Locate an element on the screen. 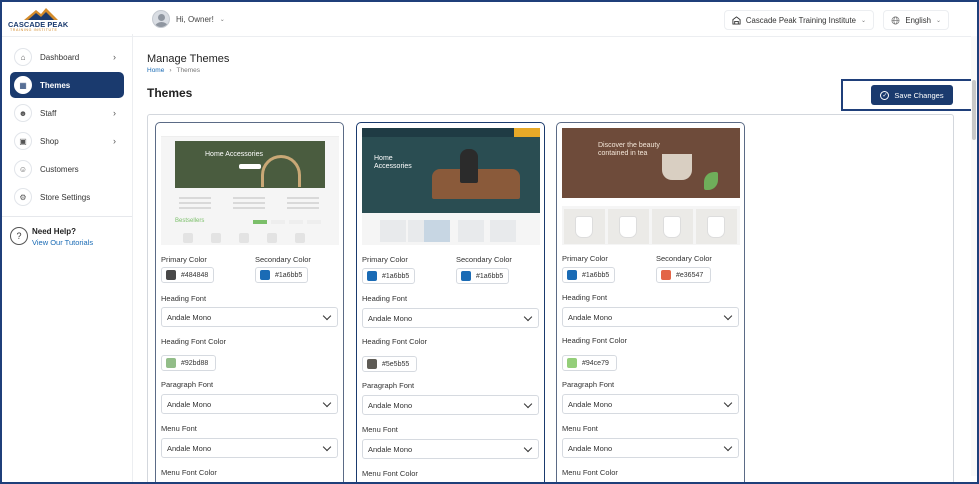 This screenshot has width=979, height=484. save-changes-button: ✓ Save Changes is located at coordinates (912, 95).